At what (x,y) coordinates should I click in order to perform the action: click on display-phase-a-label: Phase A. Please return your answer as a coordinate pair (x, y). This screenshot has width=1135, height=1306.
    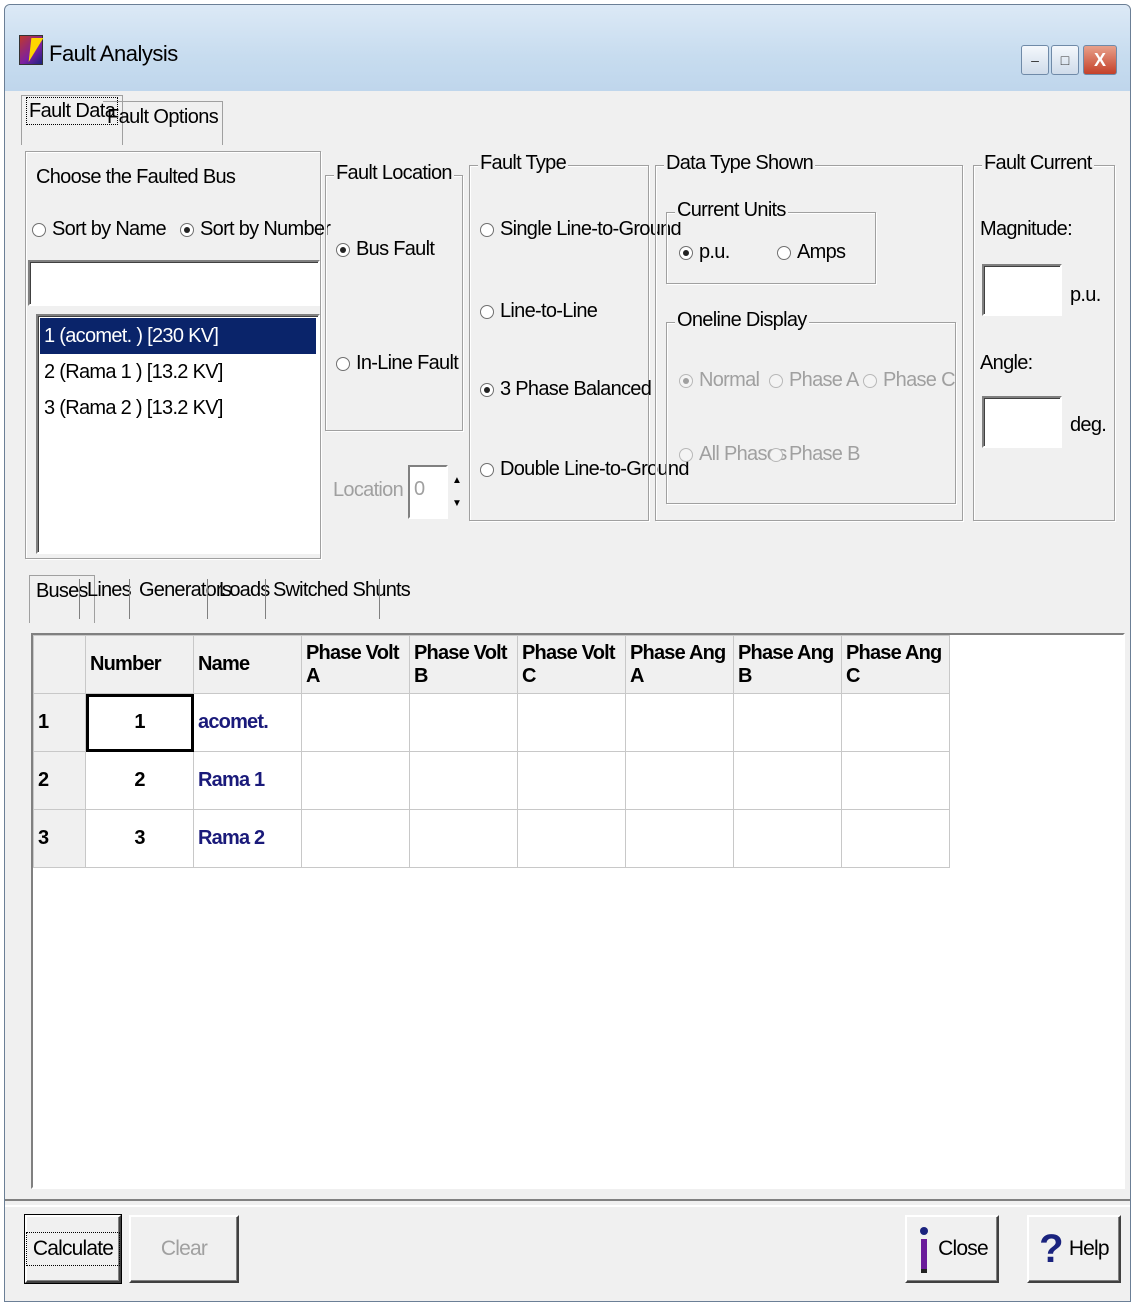
    Looking at the image, I should click on (824, 380).